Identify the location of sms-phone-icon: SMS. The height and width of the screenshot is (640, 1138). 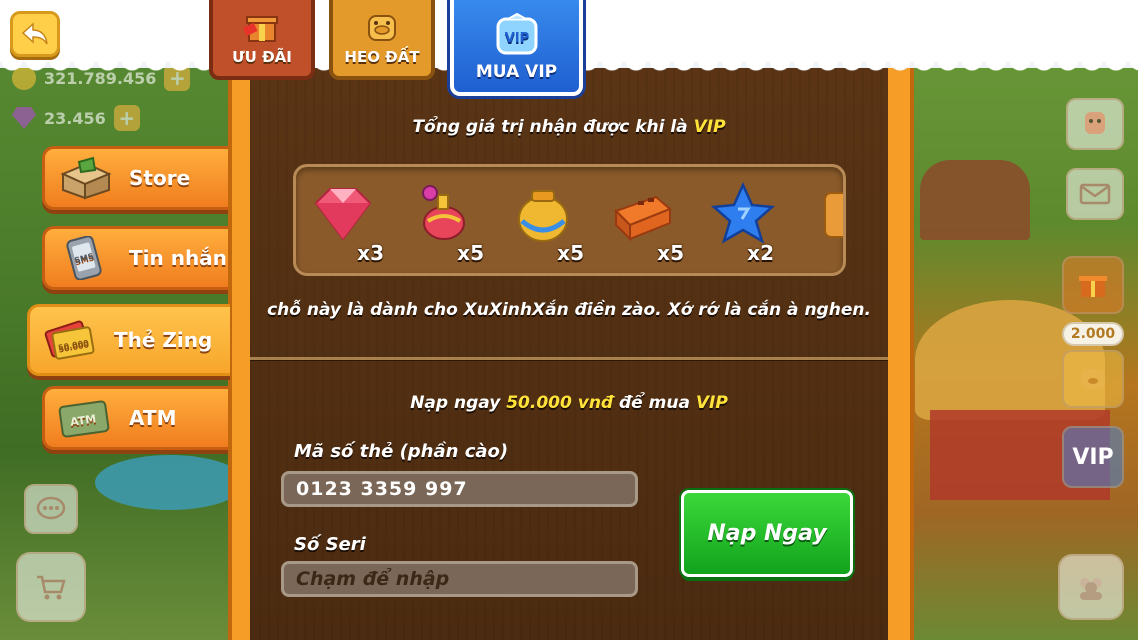
(84, 258).